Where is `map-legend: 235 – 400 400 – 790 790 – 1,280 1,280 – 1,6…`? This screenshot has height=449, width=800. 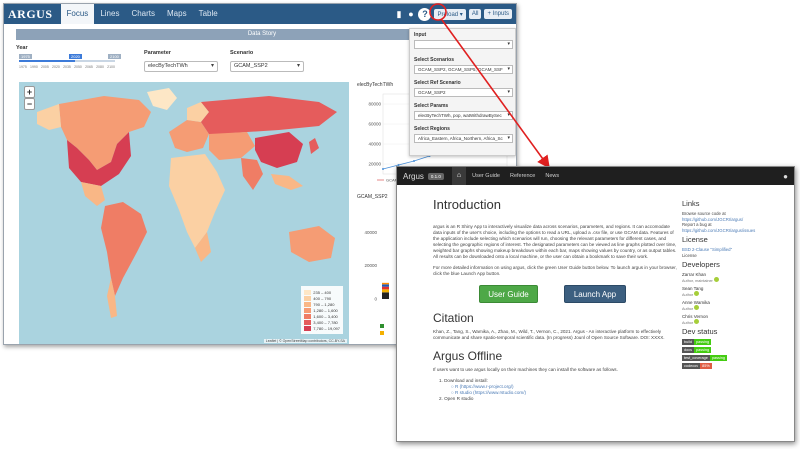
map-legend: 235 – 400 400 – 790 790 – 1,280 1,280 – 1,6… is located at coordinates (322, 310).